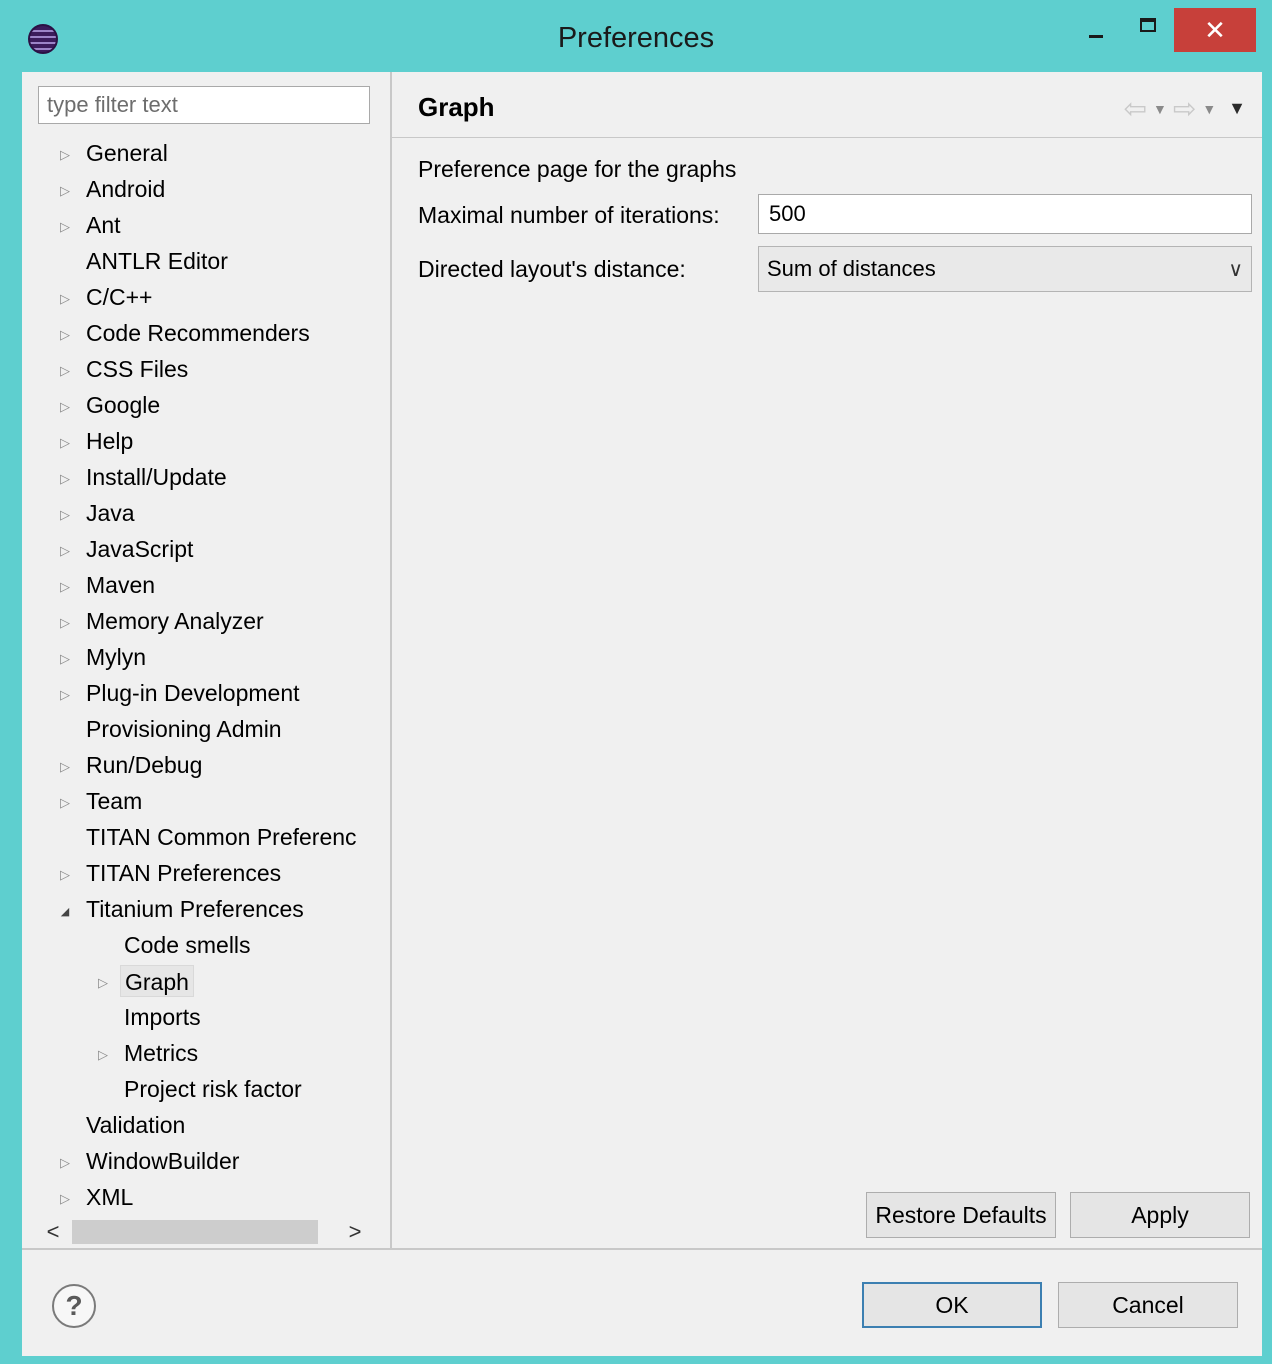 The width and height of the screenshot is (1272, 1364). What do you see at coordinates (1005, 269) in the screenshot?
I see `distance-select: Sum of distances ∨` at bounding box center [1005, 269].